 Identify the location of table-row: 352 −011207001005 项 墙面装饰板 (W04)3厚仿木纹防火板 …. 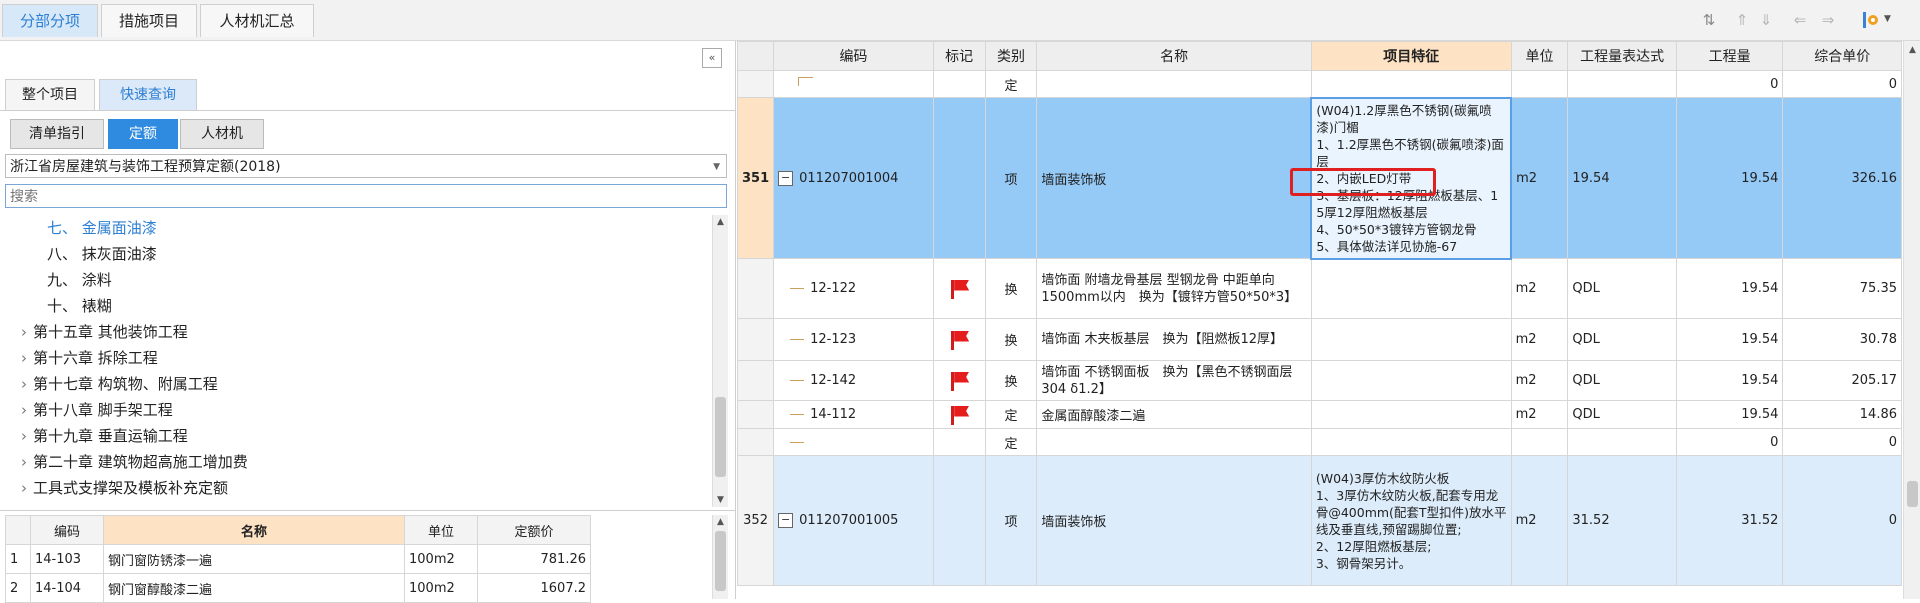
(1319, 520).